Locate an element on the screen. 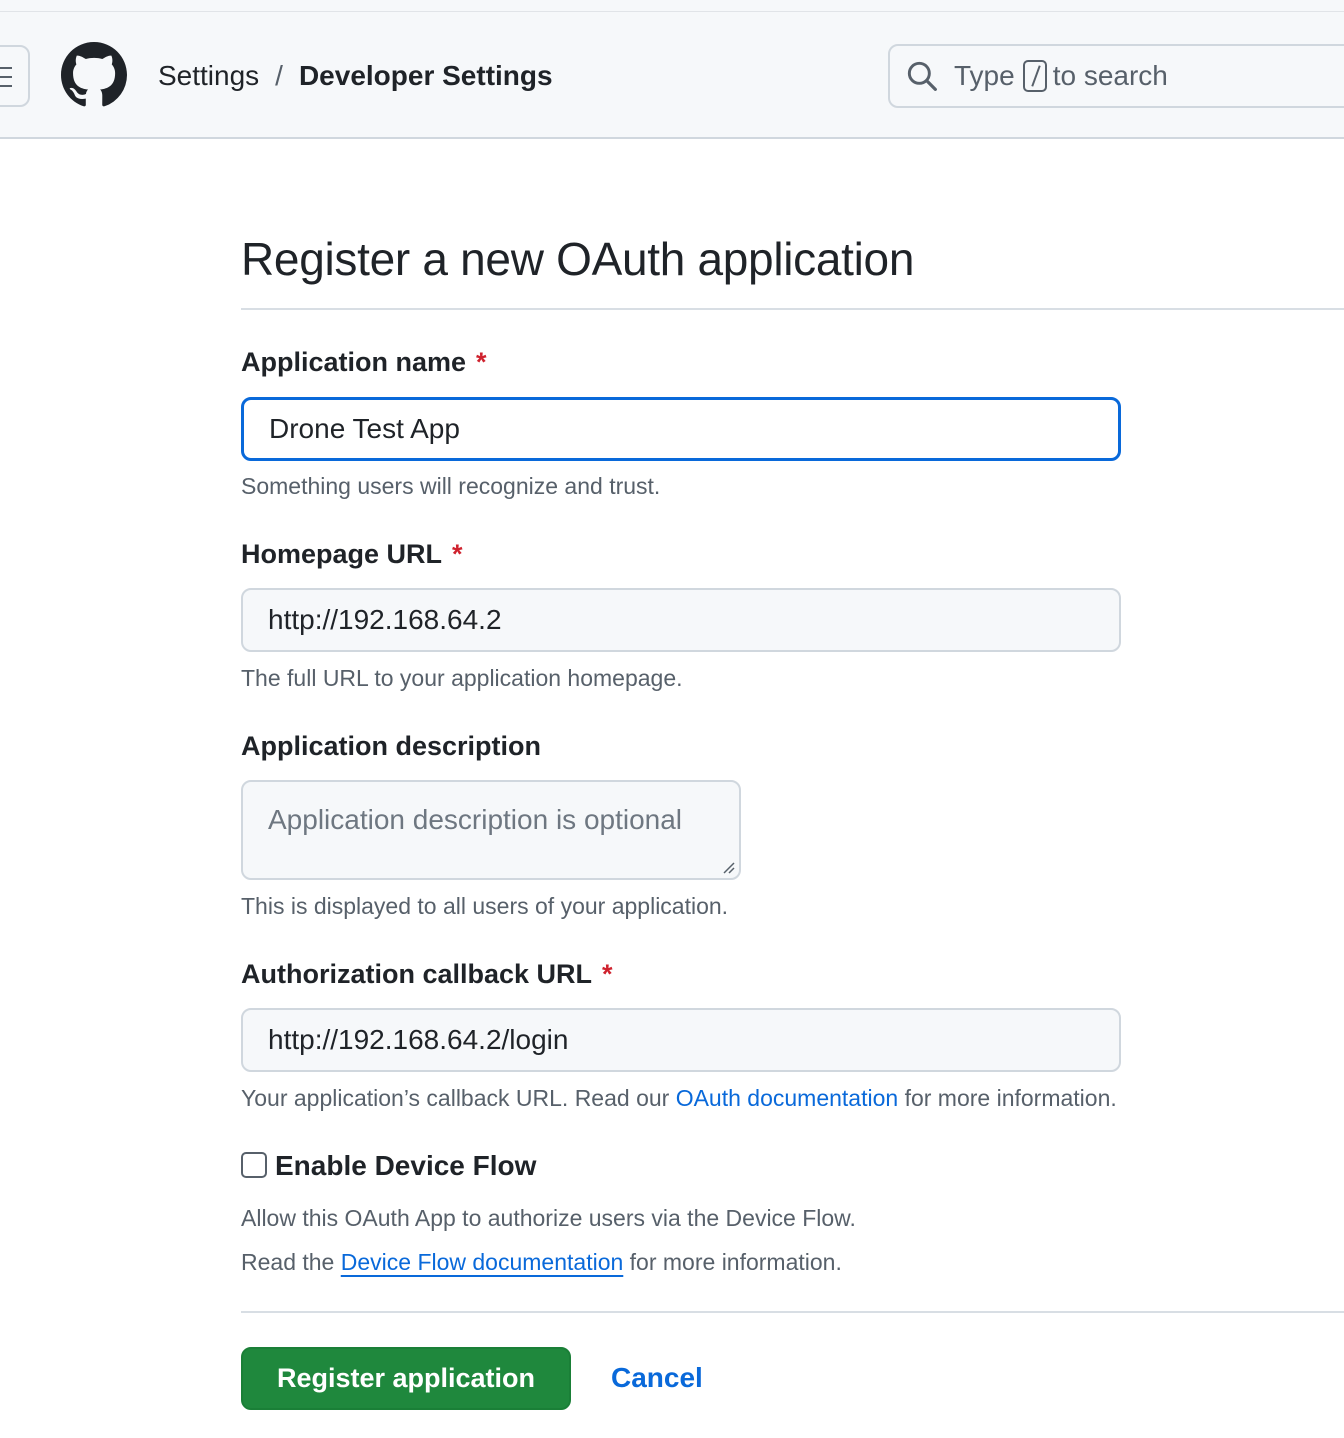 The height and width of the screenshot is (1438, 1344). callback-url-value: http://192.168.64.2/login is located at coordinates (418, 1039).